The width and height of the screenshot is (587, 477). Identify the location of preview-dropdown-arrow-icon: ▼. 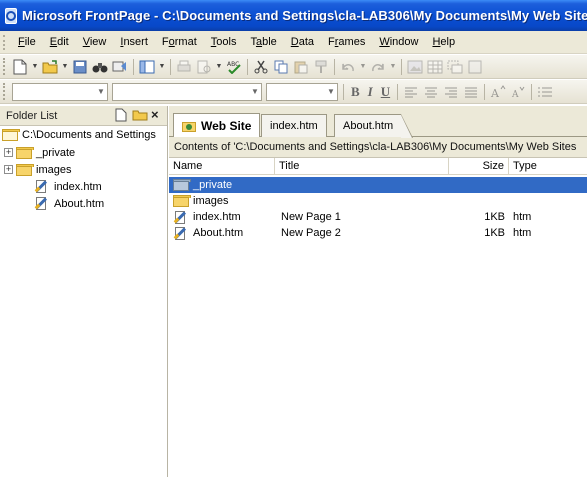
(219, 67).